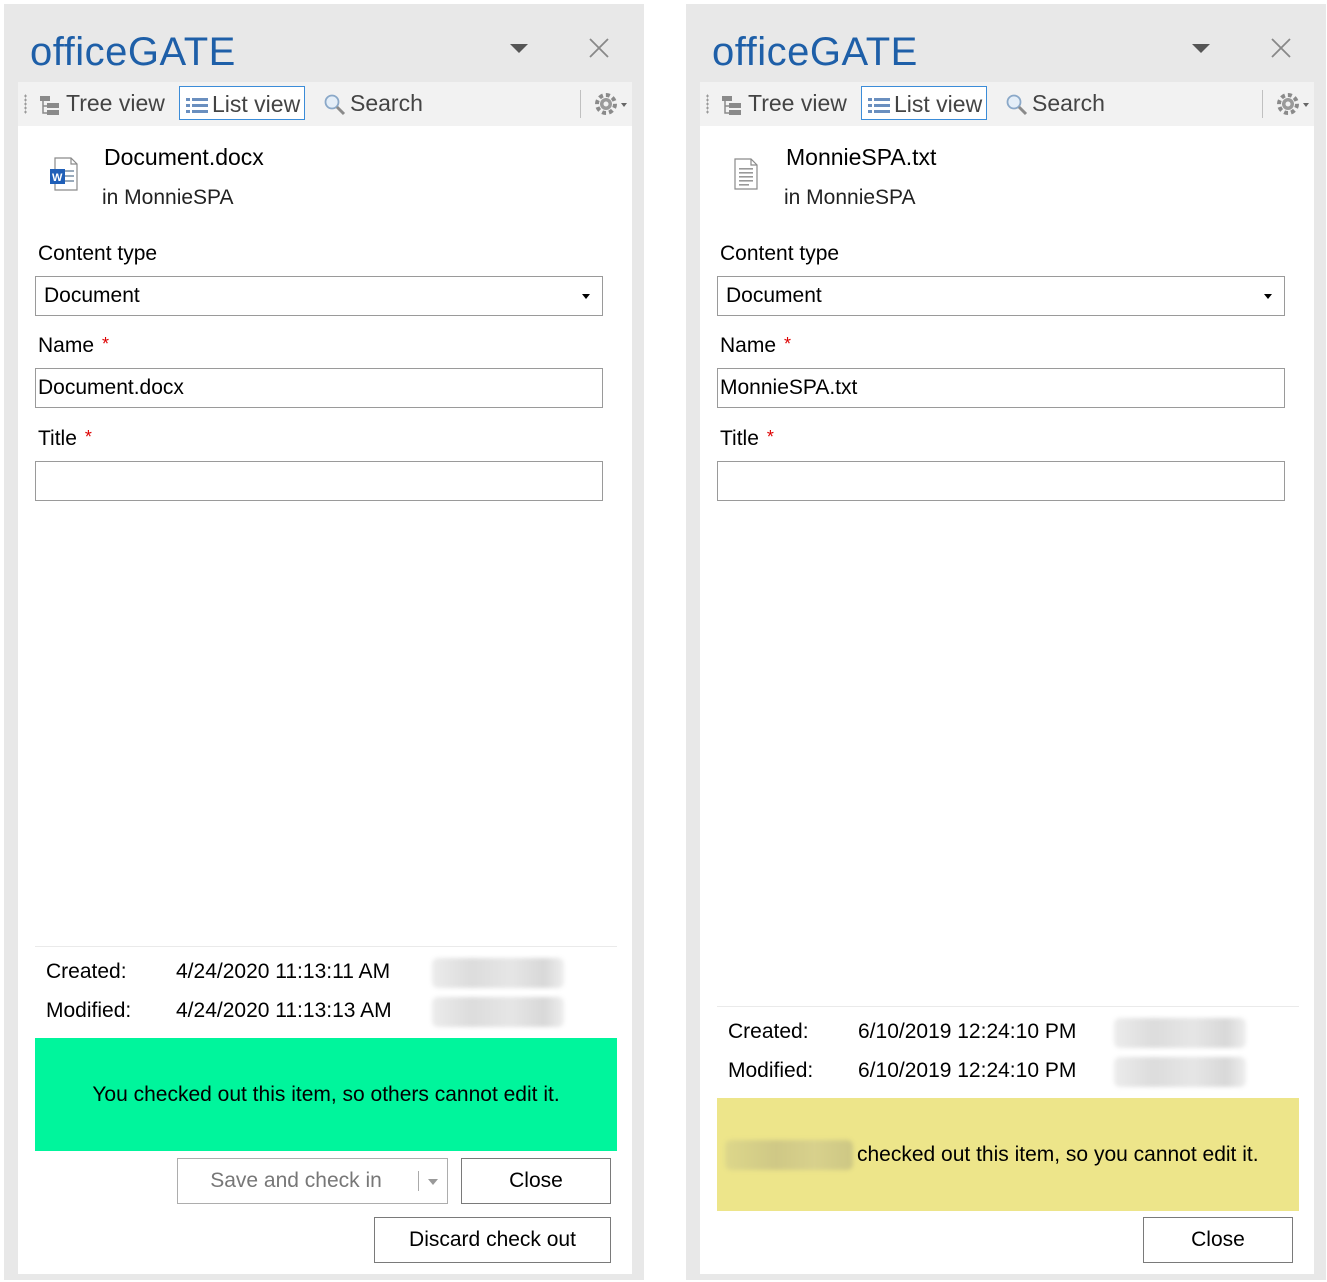 The width and height of the screenshot is (1327, 1282). Describe the element at coordinates (967, 1070) in the screenshot. I see `modified-value: 6/10/2019 12:24:10 PM` at that location.